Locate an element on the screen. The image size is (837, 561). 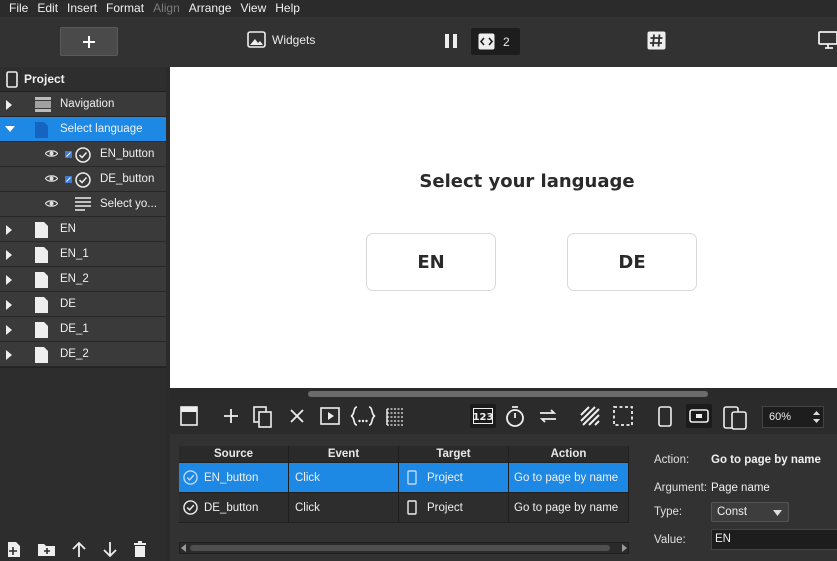
widgets-button: Widgets is located at coordinates (281, 39).